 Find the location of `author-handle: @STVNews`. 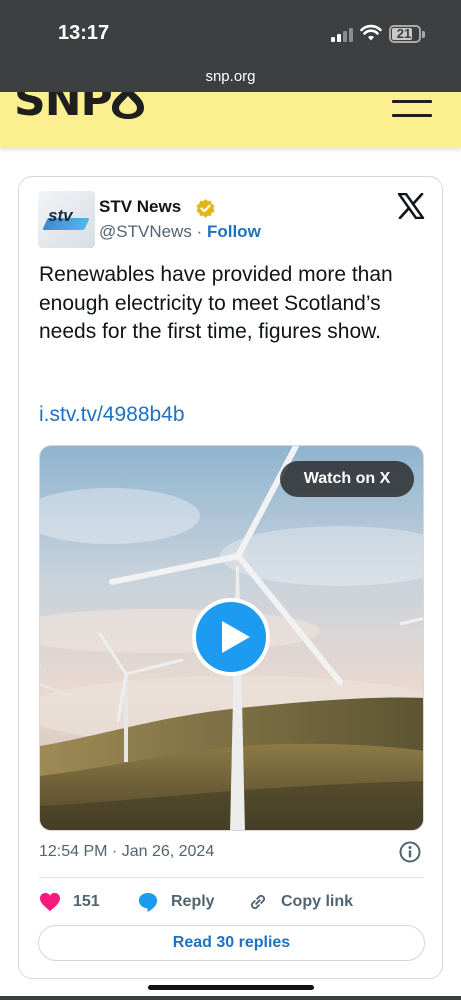

author-handle: @STVNews is located at coordinates (145, 231).